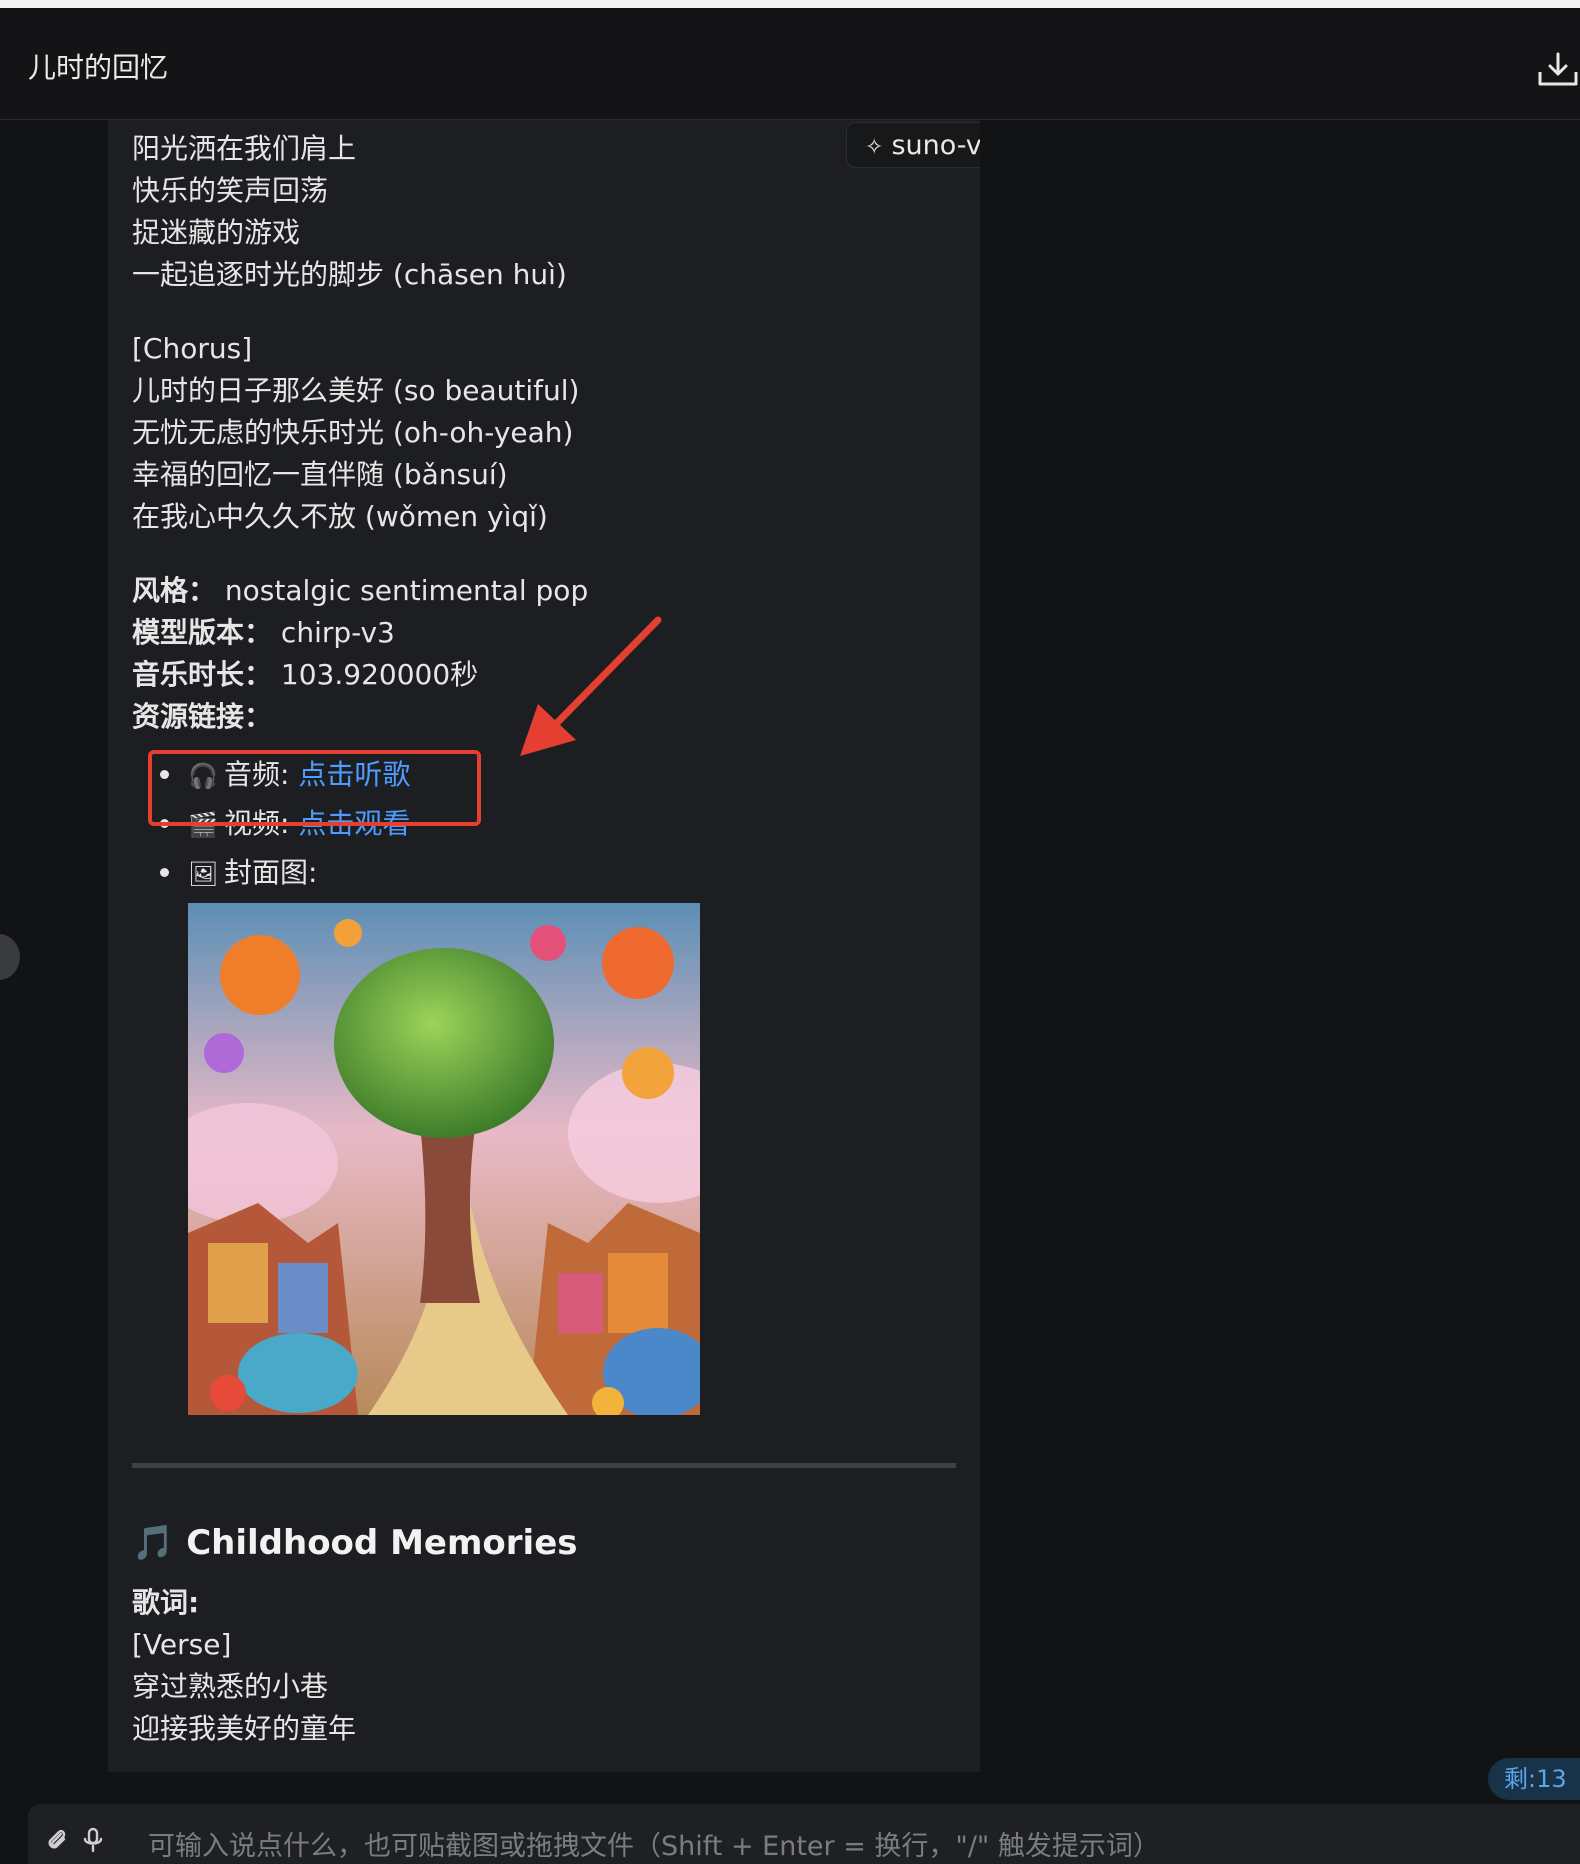 This screenshot has height=1864, width=1580. I want to click on remaining-quota-badge: 剩:13, so click(1534, 1779).